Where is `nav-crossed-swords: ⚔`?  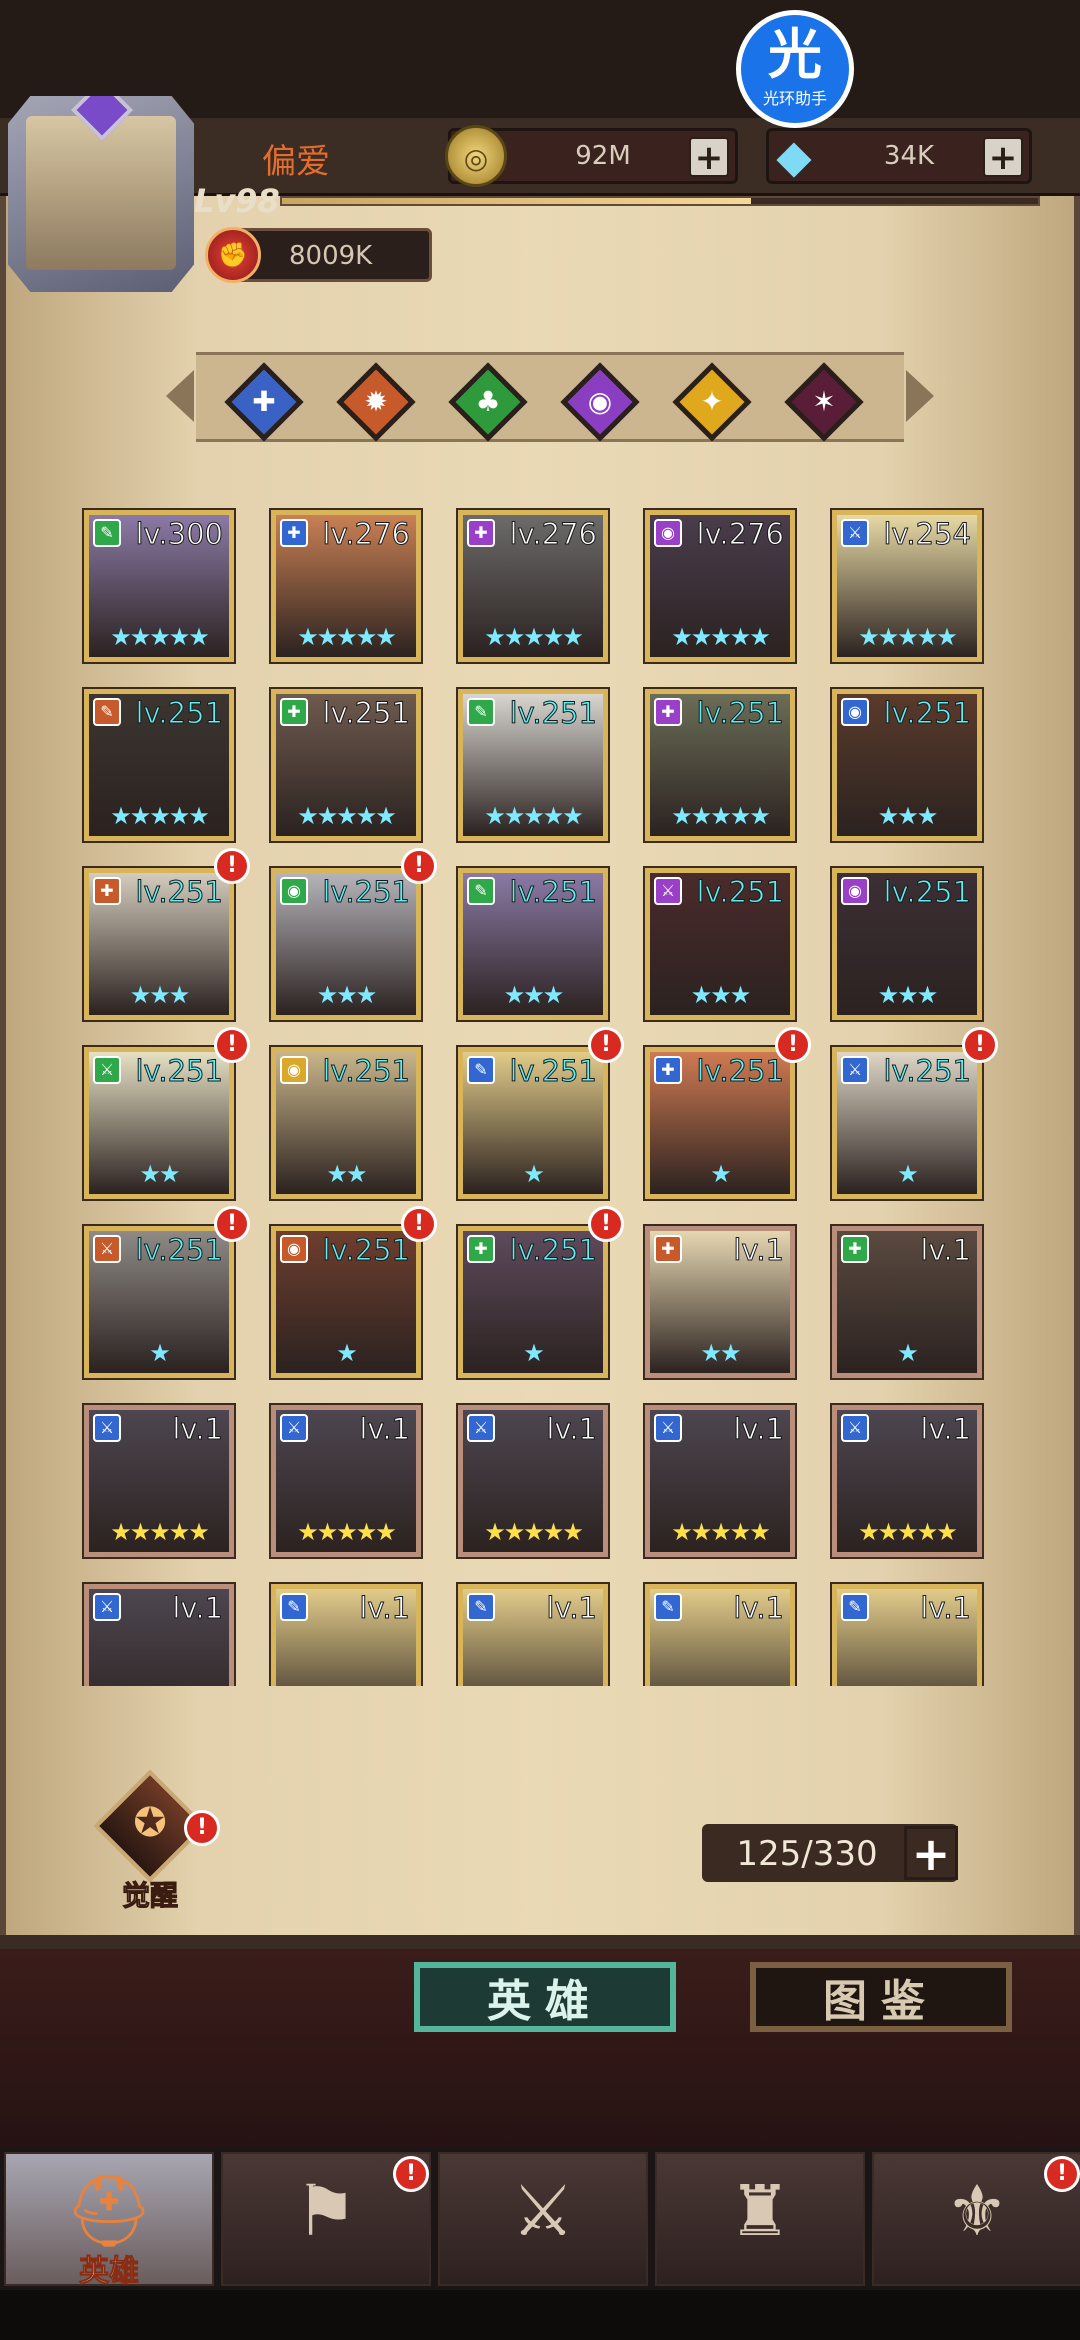 nav-crossed-swords: ⚔ is located at coordinates (543, 2219).